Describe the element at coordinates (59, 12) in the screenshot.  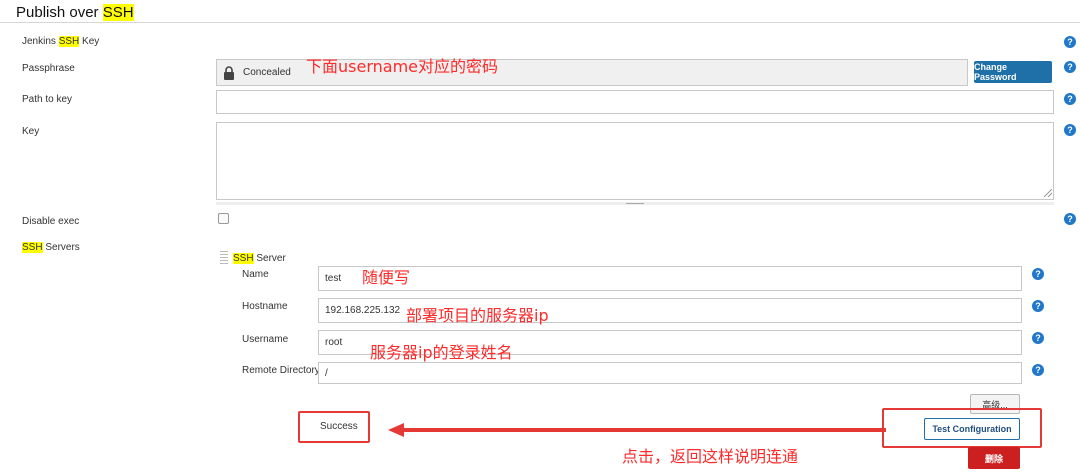
I see `section-title-text: Publish over` at that location.